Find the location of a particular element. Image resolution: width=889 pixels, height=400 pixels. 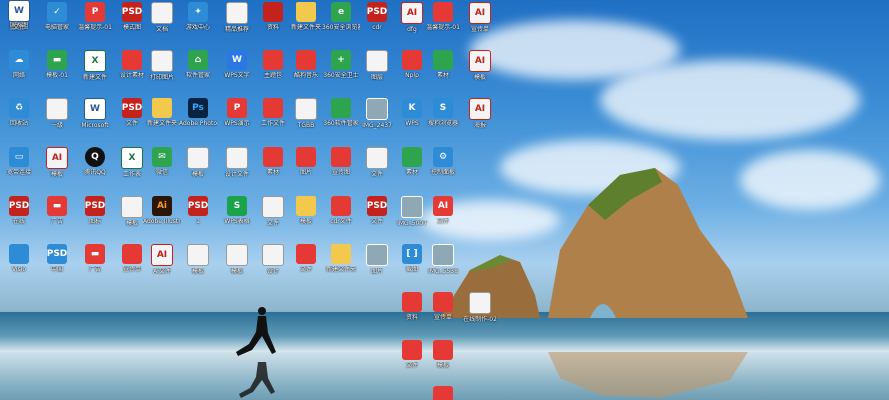

desktop-icon: 宣传图 is located at coordinates (341, 161).